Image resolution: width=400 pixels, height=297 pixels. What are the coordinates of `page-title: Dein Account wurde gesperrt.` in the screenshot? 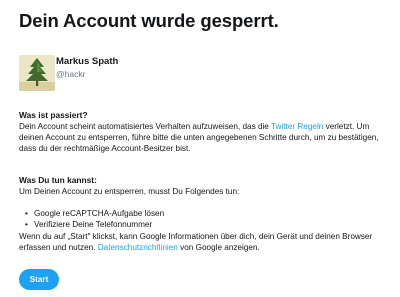 It's located at (149, 20).